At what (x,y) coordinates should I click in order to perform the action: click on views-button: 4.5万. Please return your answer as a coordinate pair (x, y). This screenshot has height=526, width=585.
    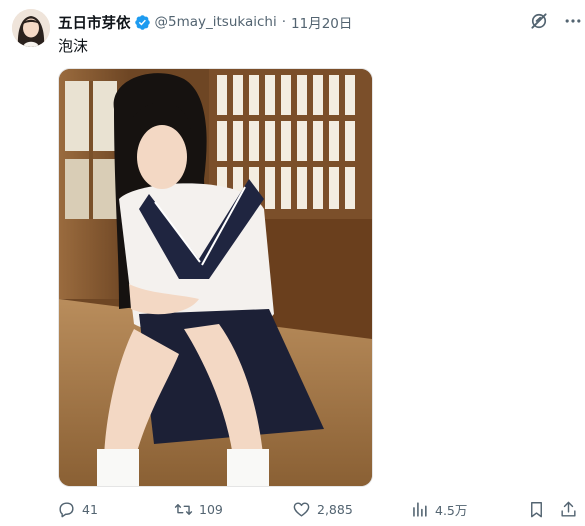
    Looking at the image, I should click on (438, 509).